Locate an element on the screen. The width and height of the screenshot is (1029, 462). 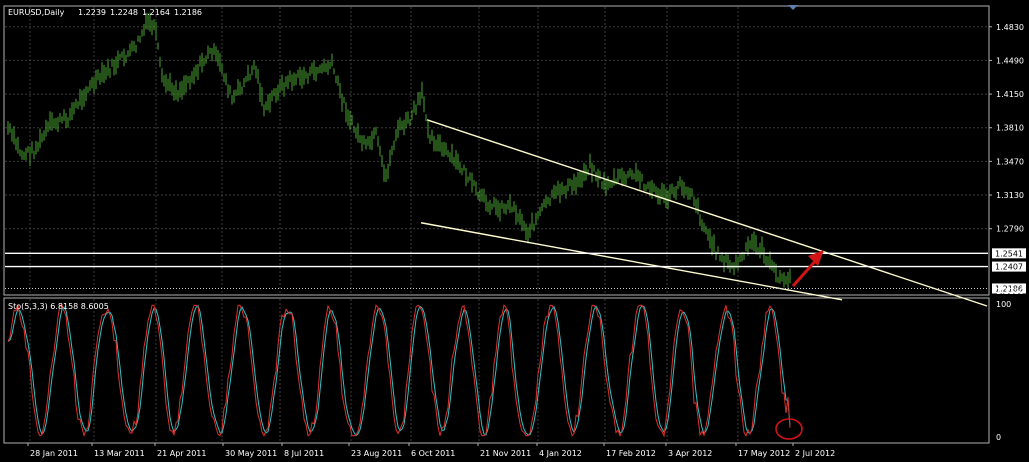
stoch-title: Sto(5,3,3) 6.8158 8.6005 is located at coordinates (58, 306).